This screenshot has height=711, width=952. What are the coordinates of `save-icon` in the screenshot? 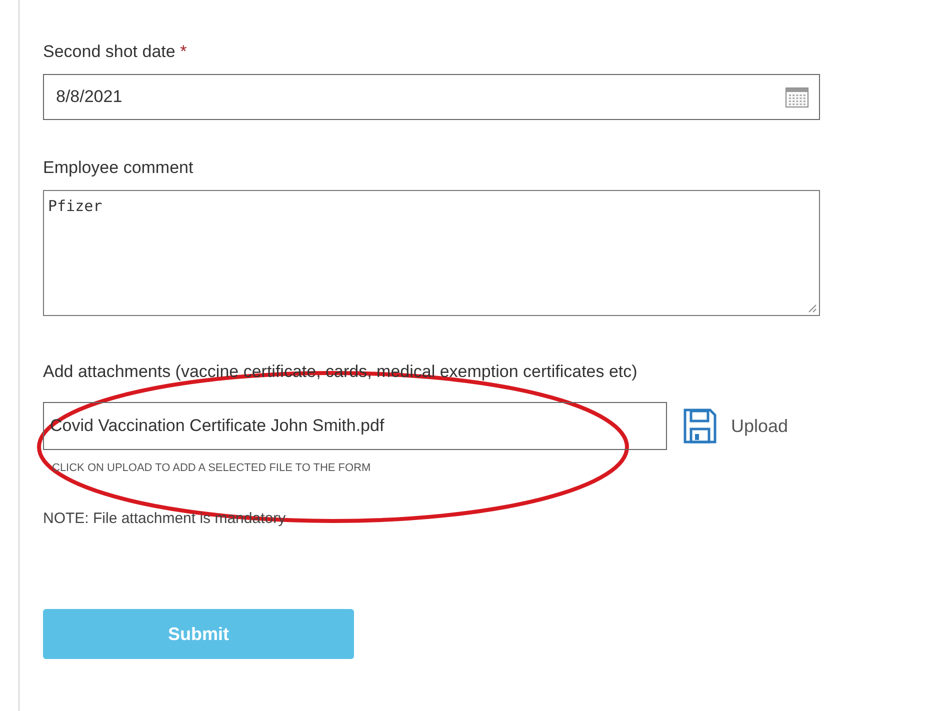 It's located at (700, 426).